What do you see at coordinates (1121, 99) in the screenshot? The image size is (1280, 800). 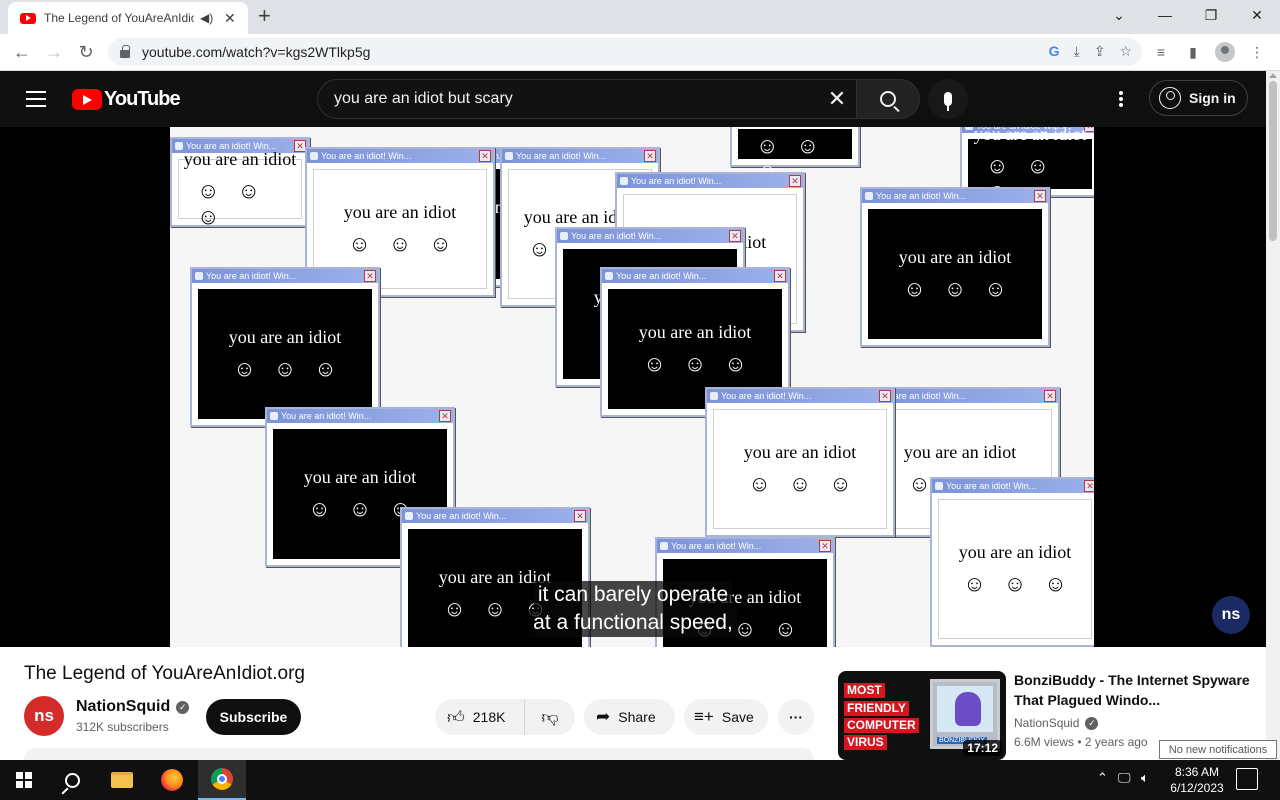 I see `settings-kebab-icon` at bounding box center [1121, 99].